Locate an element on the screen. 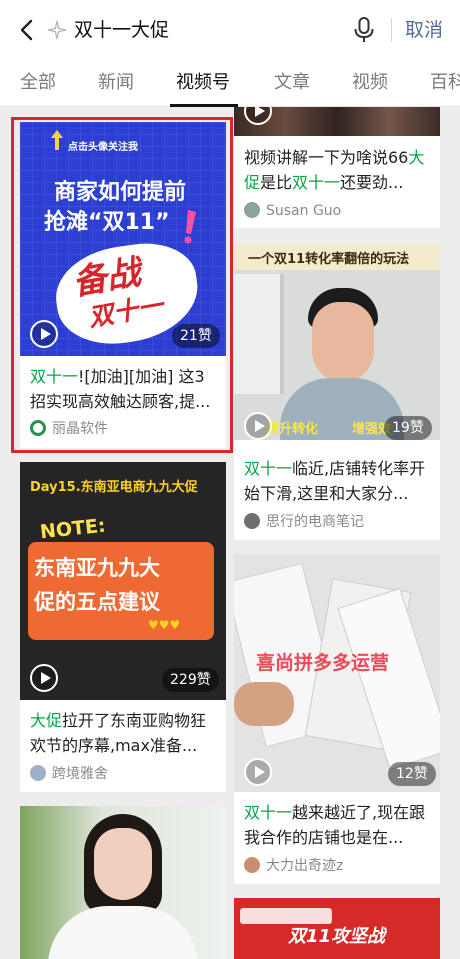 The width and height of the screenshot is (460, 959). overlay-heading: 东南亚九九大 is located at coordinates (97, 568).